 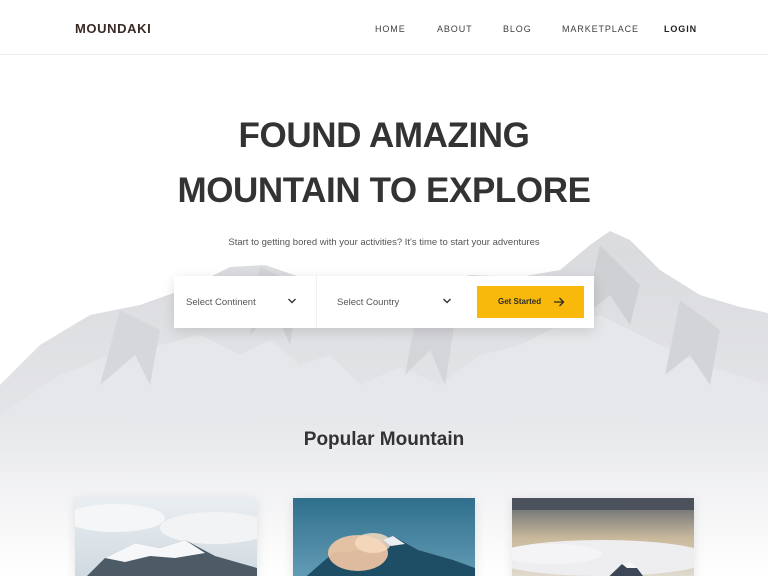 I want to click on hero-title-line-1: FOUND AMAZING, so click(x=384, y=135).